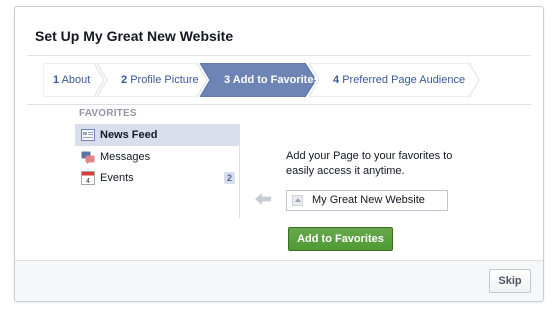  I want to click on messages-icon, so click(88, 157).